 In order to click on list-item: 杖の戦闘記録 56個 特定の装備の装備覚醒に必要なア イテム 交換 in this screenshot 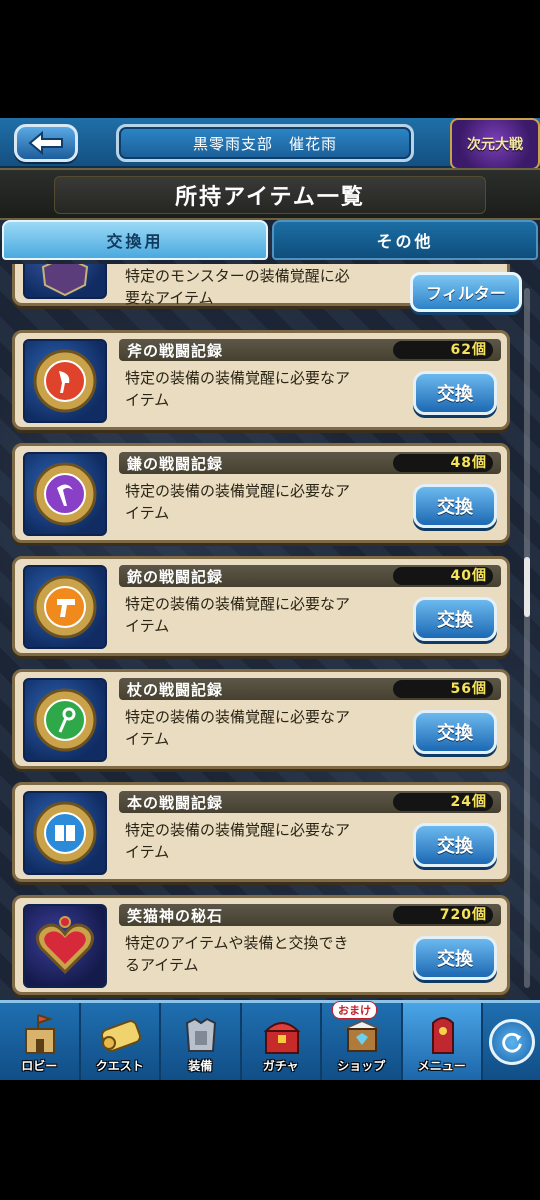, I will do `click(261, 719)`.